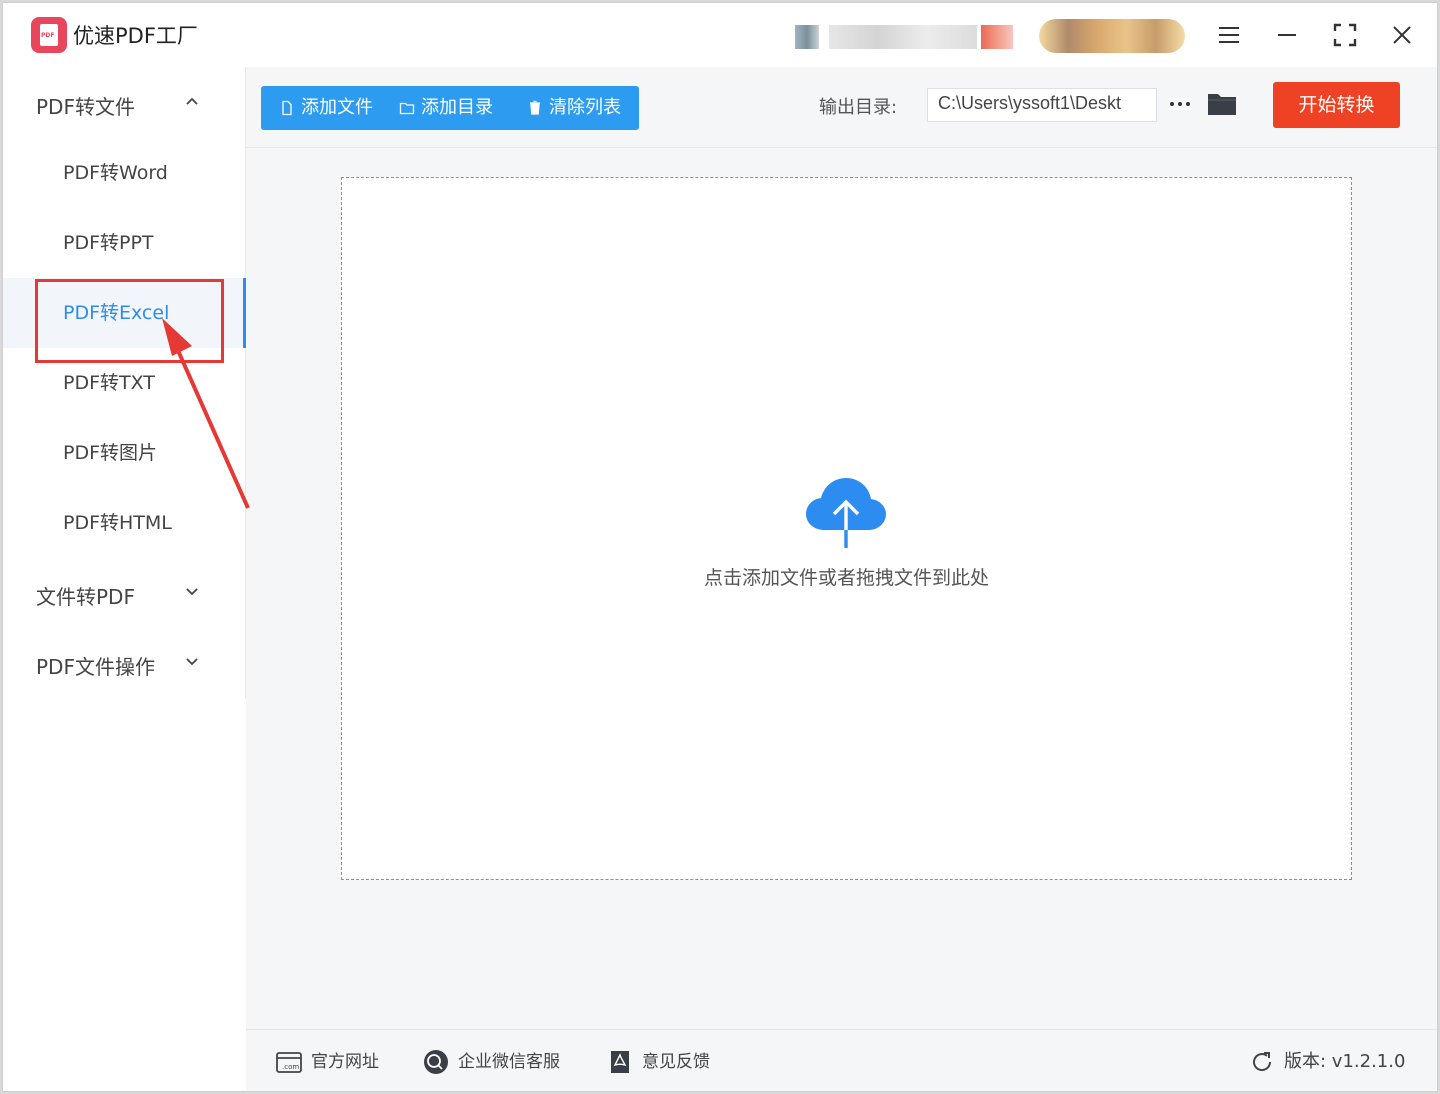 The image size is (1440, 1094). What do you see at coordinates (1112, 36) in the screenshot?
I see `blurred-vip-button` at bounding box center [1112, 36].